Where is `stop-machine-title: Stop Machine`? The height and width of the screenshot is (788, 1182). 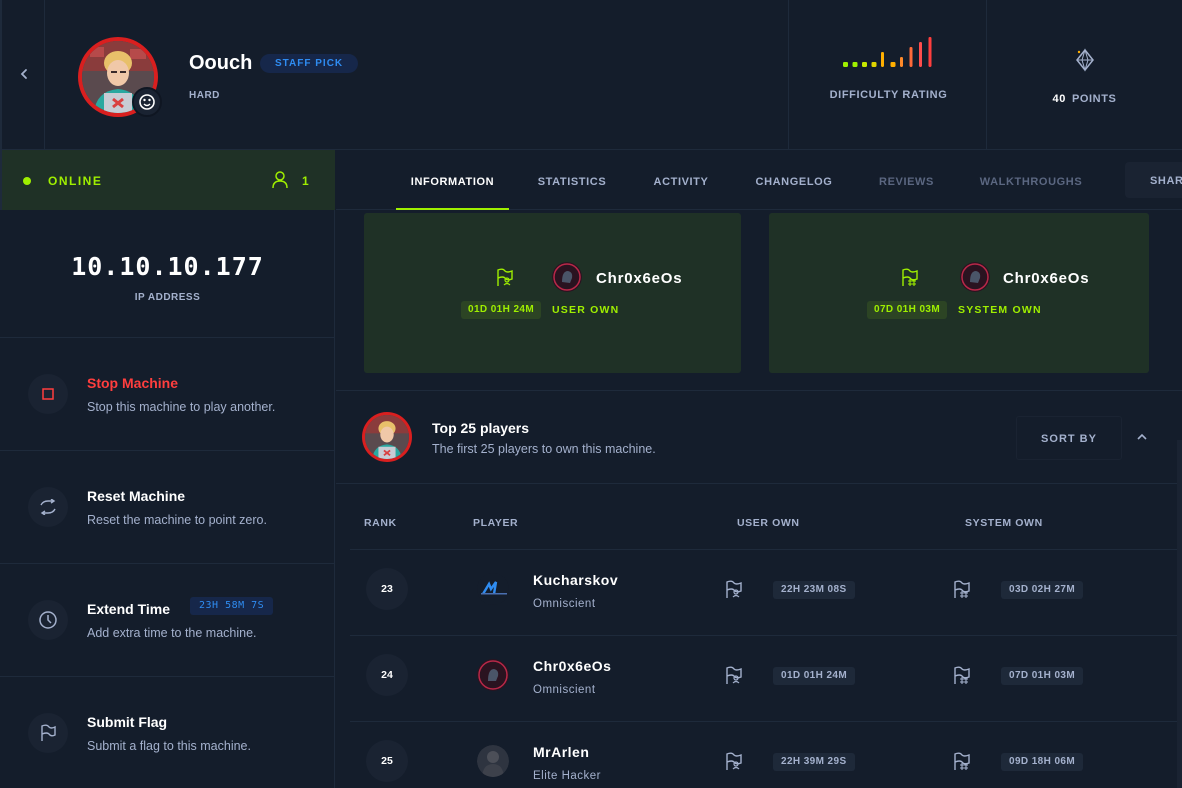 stop-machine-title: Stop Machine is located at coordinates (133, 383).